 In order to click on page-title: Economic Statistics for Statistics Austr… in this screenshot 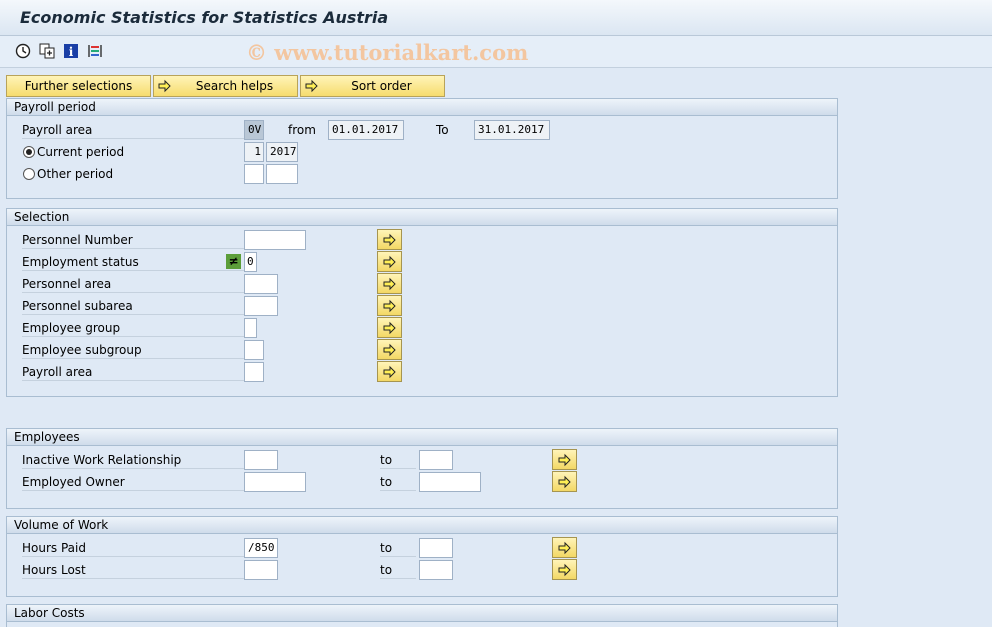, I will do `click(204, 17)`.